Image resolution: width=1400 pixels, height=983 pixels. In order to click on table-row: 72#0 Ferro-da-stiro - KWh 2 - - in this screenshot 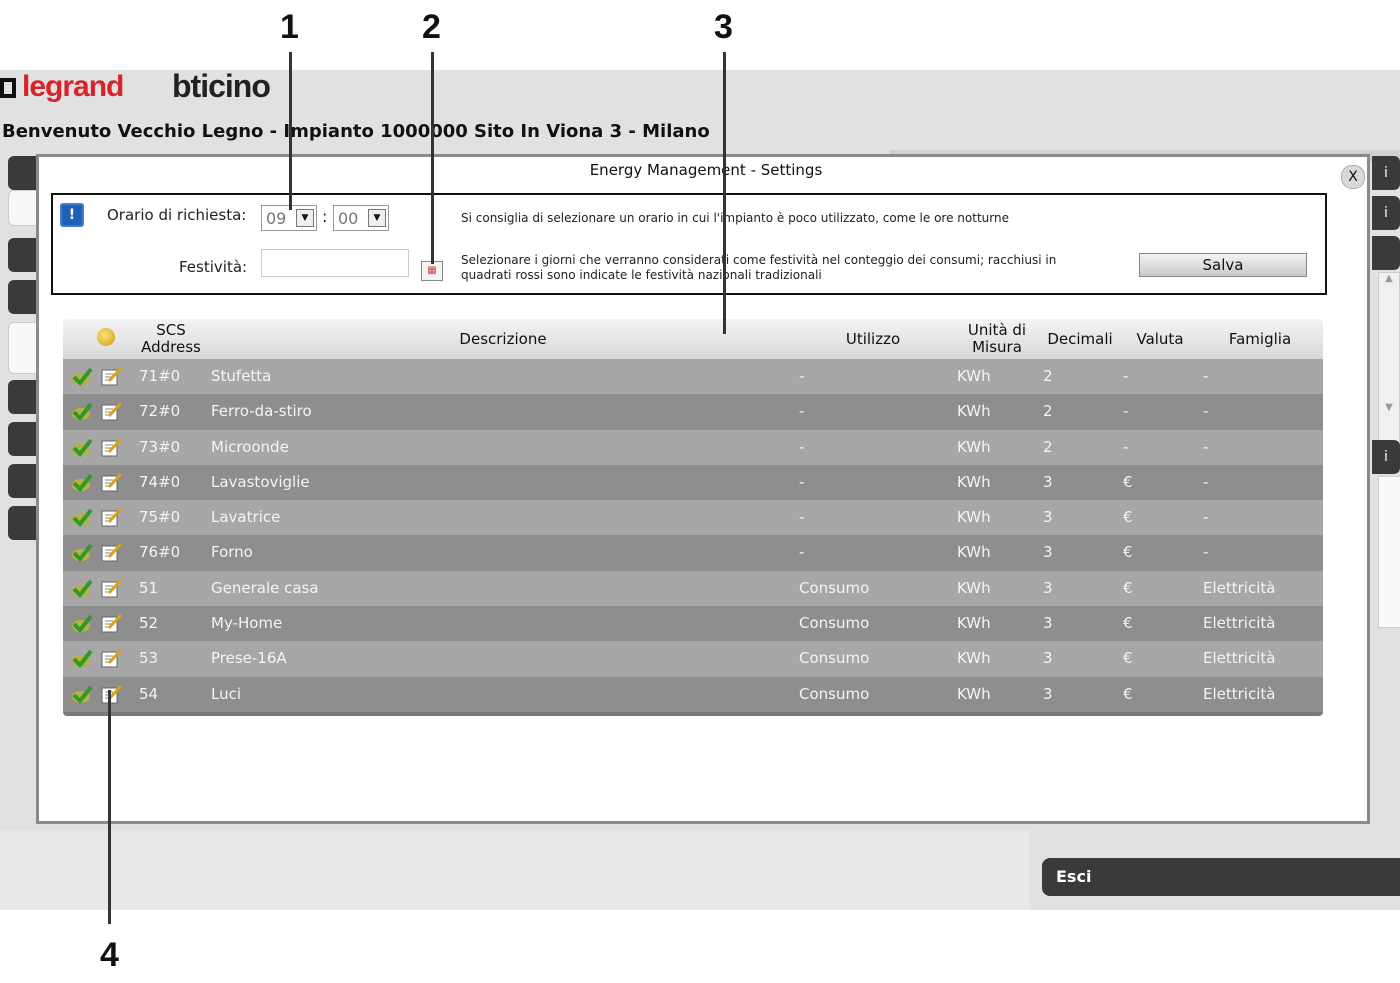, I will do `click(693, 412)`.